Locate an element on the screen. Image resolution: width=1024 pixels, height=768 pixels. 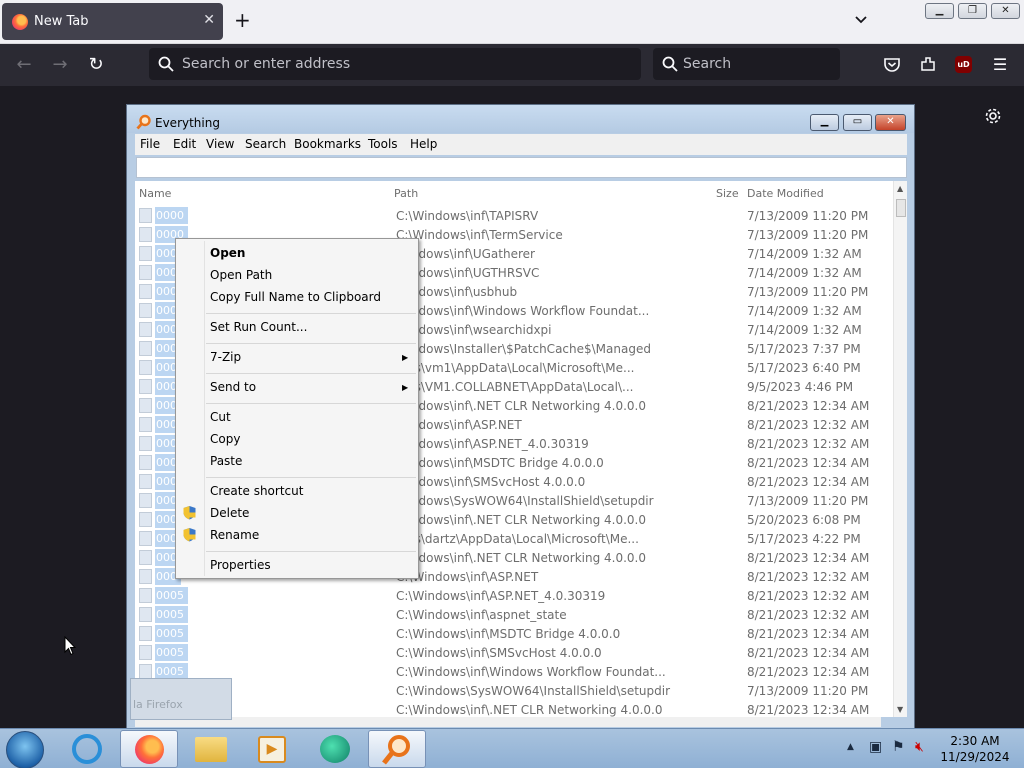
close-window-button: ✕ is located at coordinates (1005, 11).